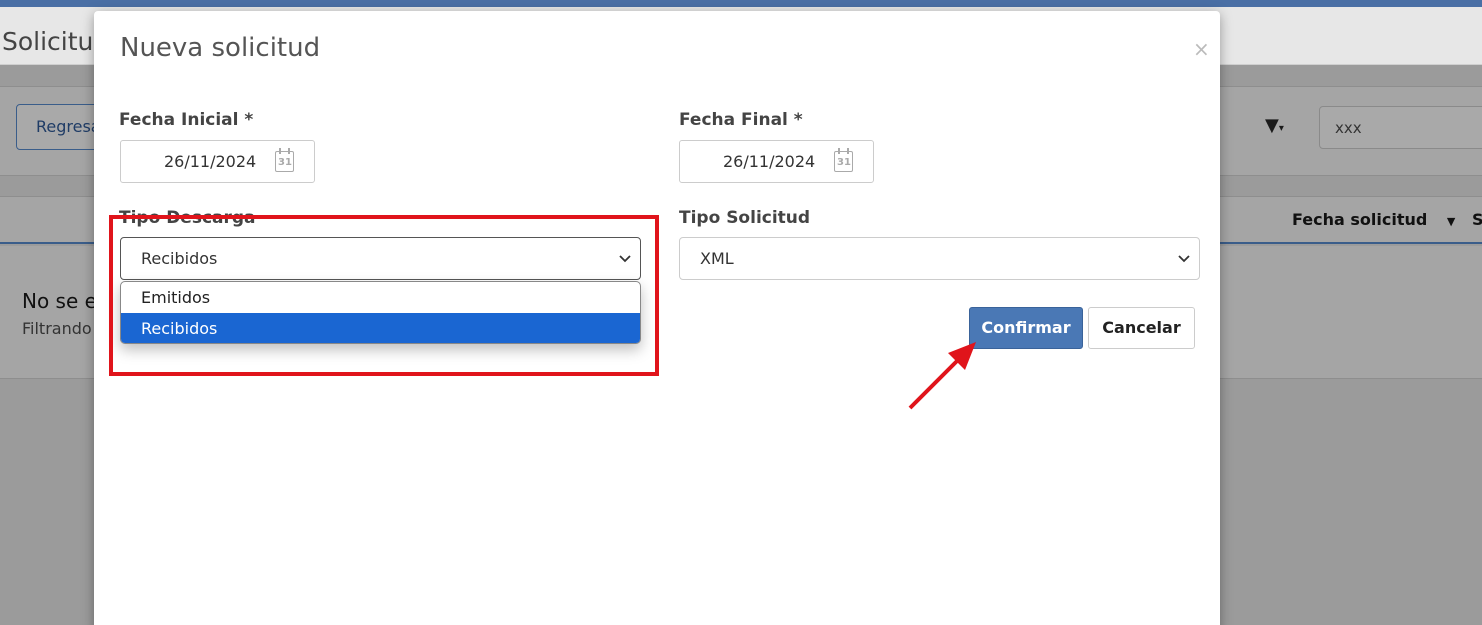  What do you see at coordinates (1201, 49) in the screenshot?
I see `close-icon: ×` at bounding box center [1201, 49].